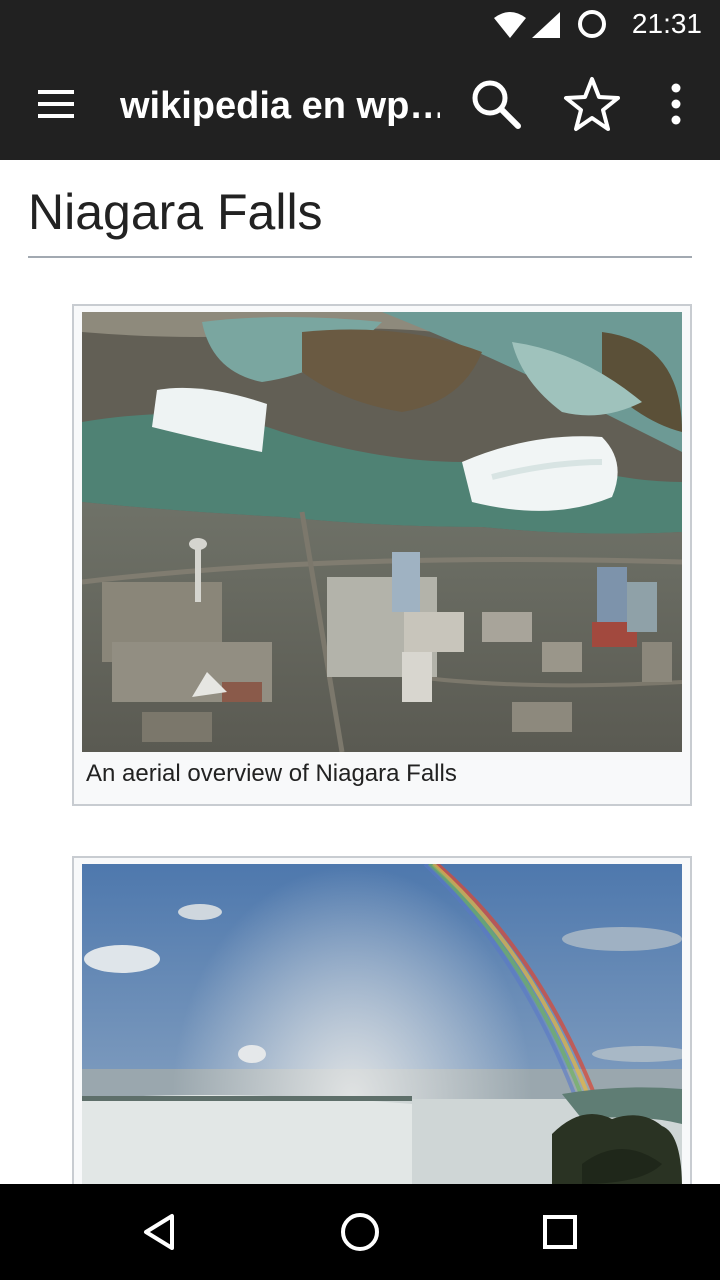 The width and height of the screenshot is (720, 1280). What do you see at coordinates (546, 25) in the screenshot?
I see `cell-signal-icon` at bounding box center [546, 25].